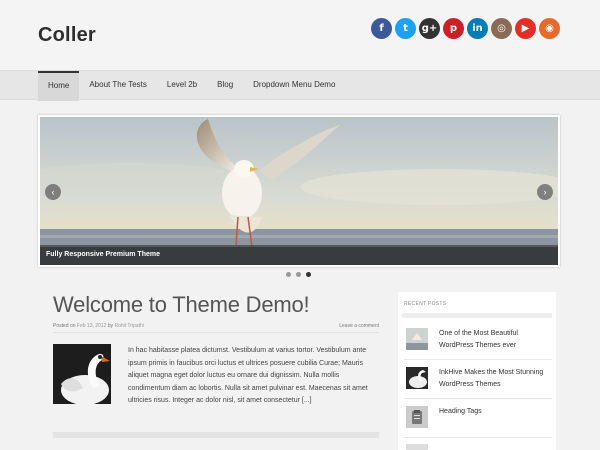 The height and width of the screenshot is (450, 600). I want to click on widget-title: RECENT POSTS, so click(425, 304).